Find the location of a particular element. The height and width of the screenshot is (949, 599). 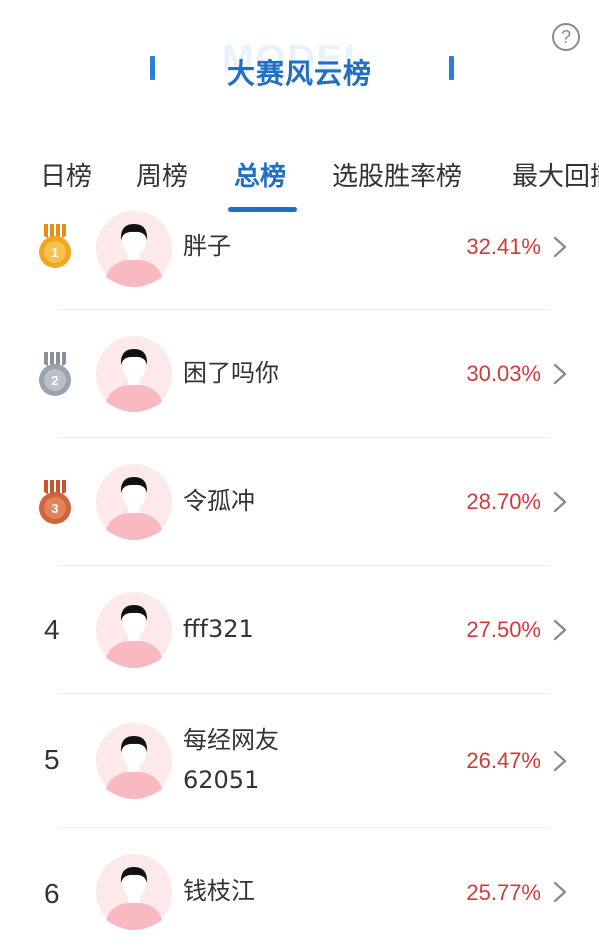

silver-medal-icon: 2 is located at coordinates (55, 374).